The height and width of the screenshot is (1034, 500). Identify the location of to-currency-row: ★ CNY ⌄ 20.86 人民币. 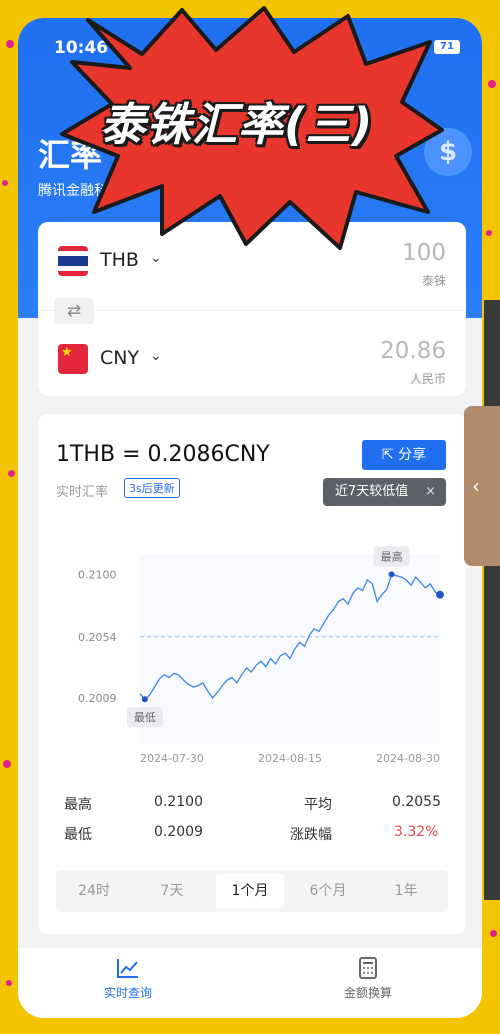
(252, 358).